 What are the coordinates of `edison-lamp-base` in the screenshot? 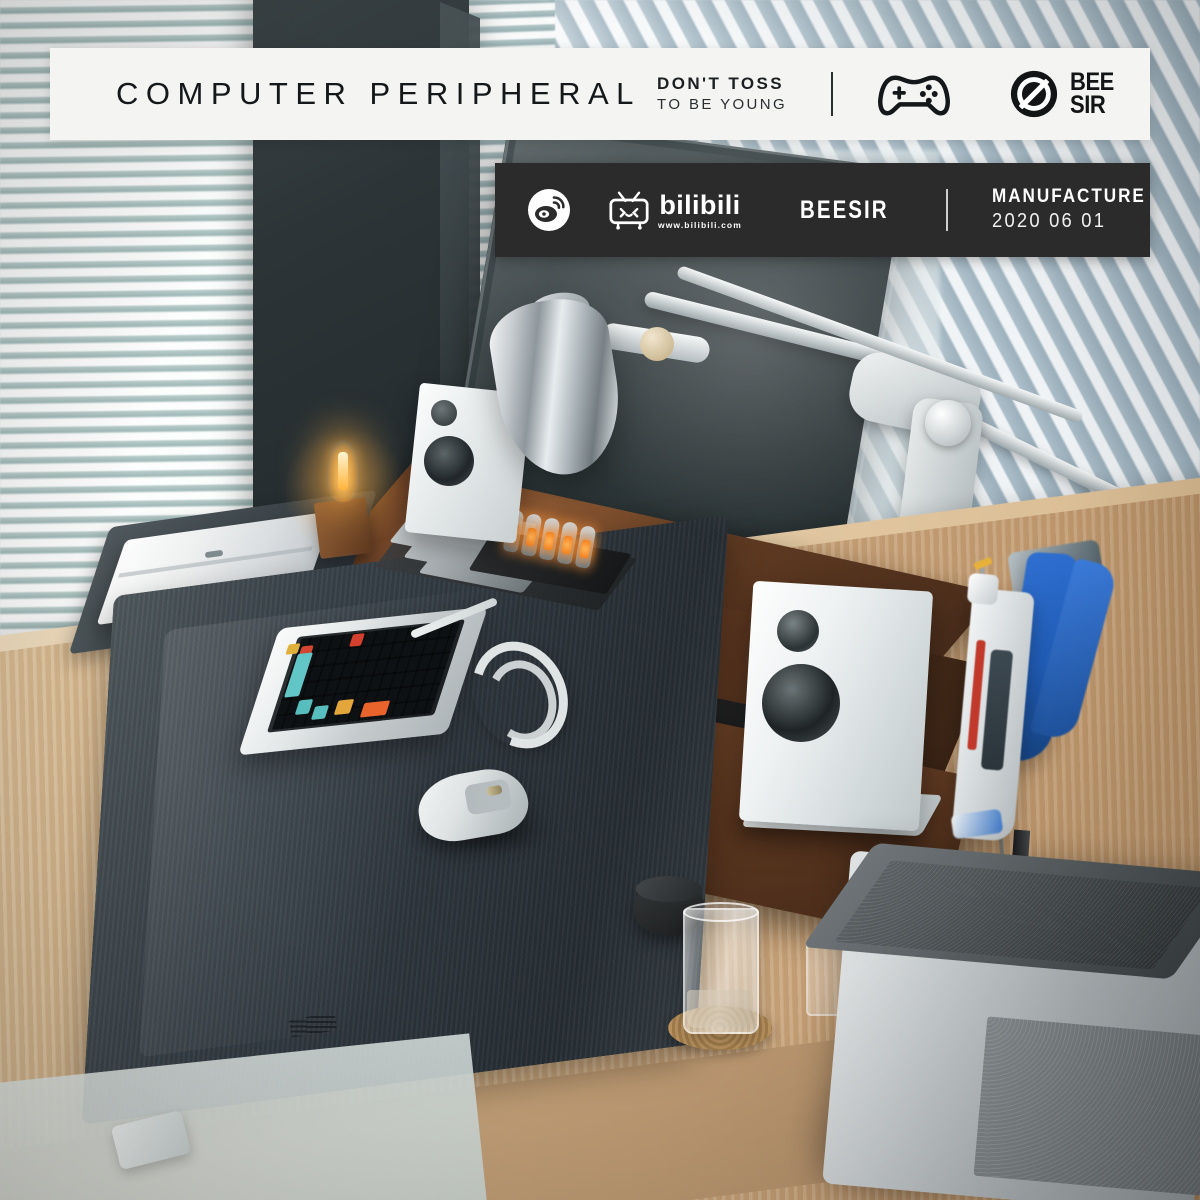 It's located at (343, 528).